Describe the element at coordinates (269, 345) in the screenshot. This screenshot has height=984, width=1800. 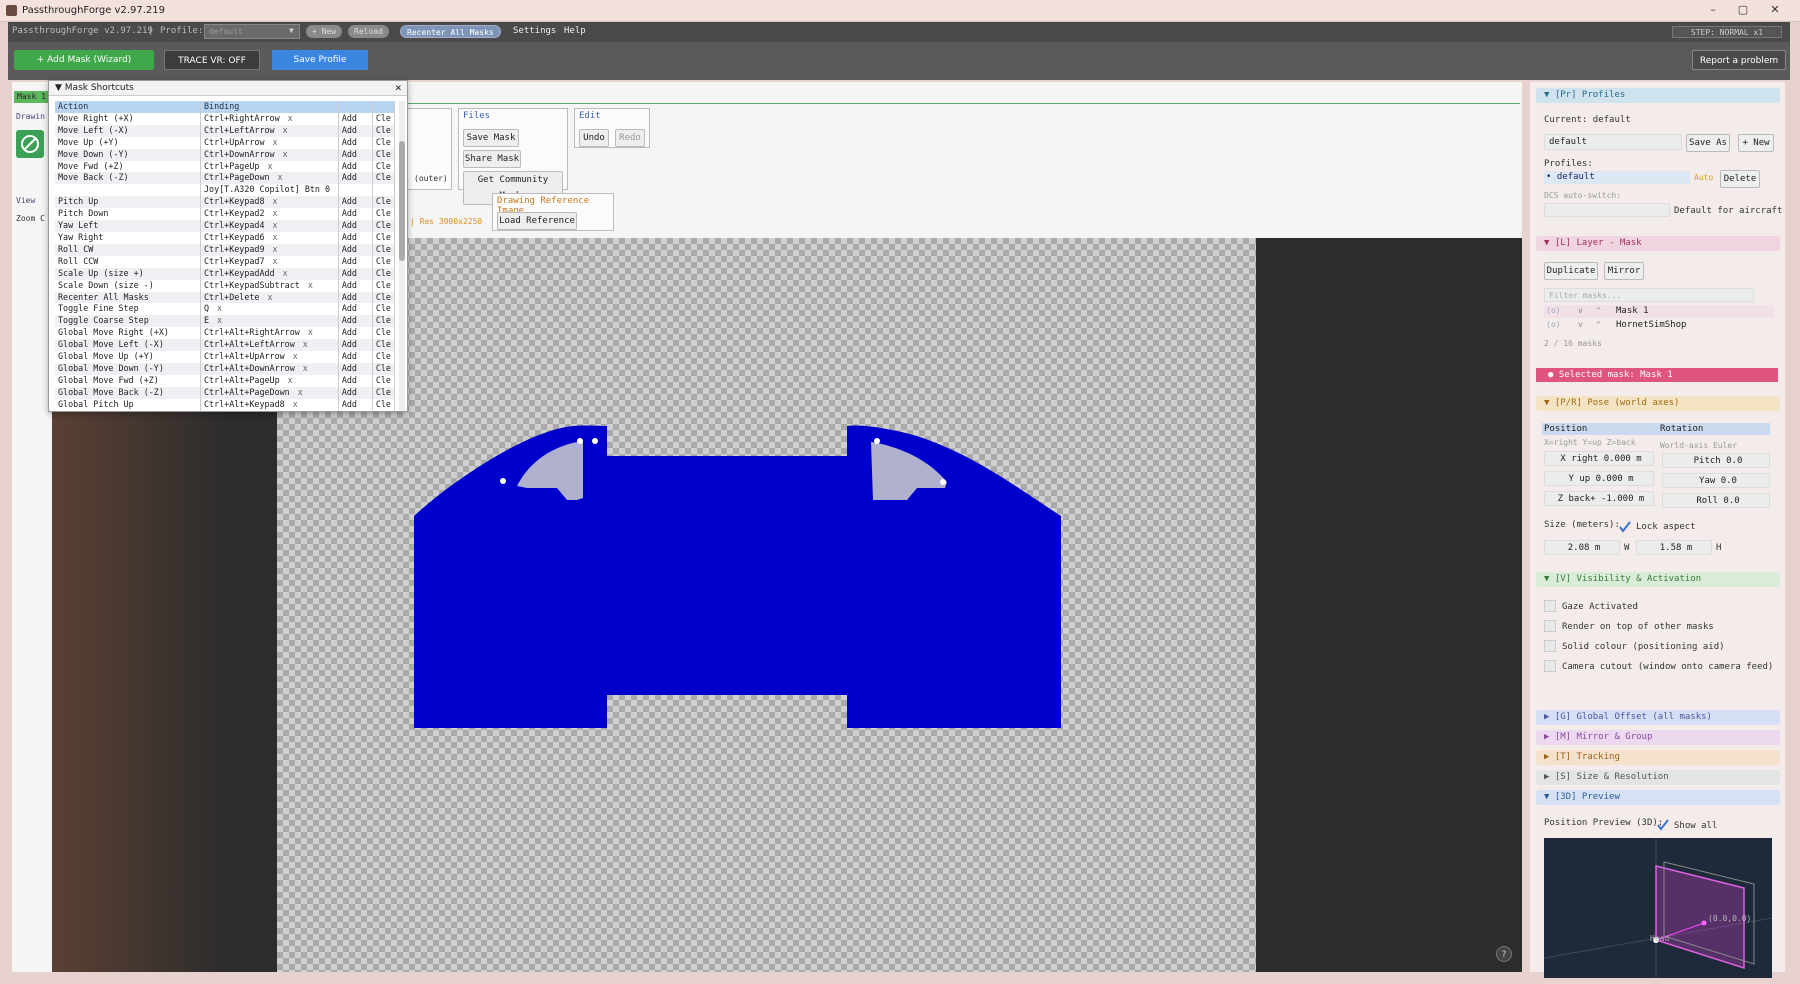
I see `shortcut-binding: Ctrl+Alt+LeftArrow x` at that location.